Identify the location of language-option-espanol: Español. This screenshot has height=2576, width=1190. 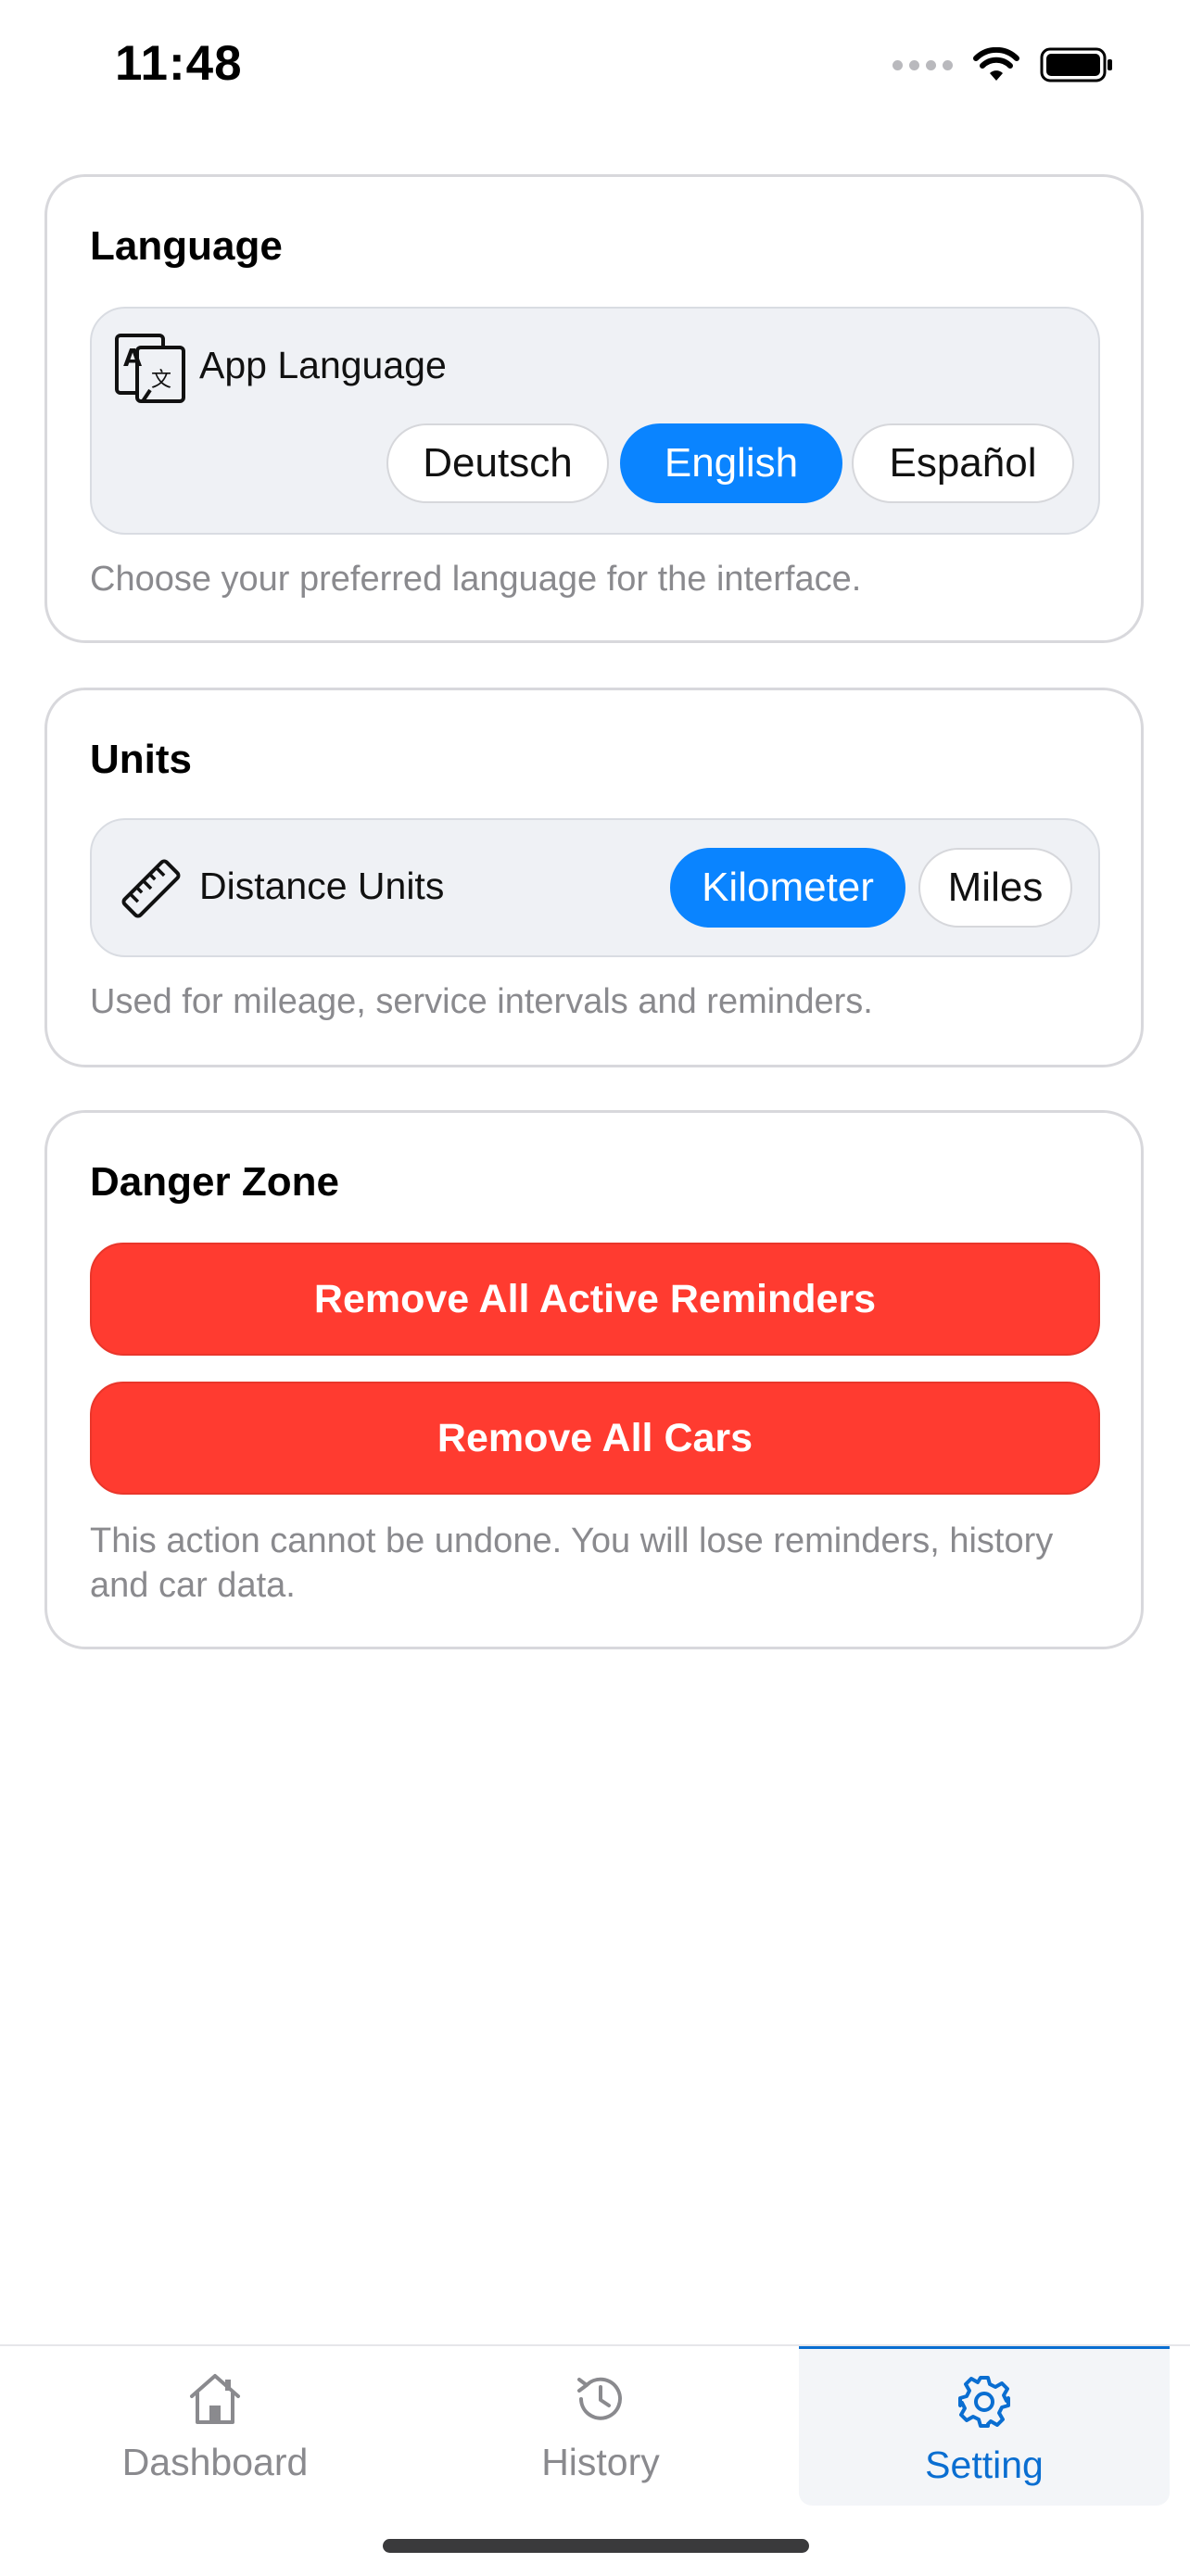
(963, 463).